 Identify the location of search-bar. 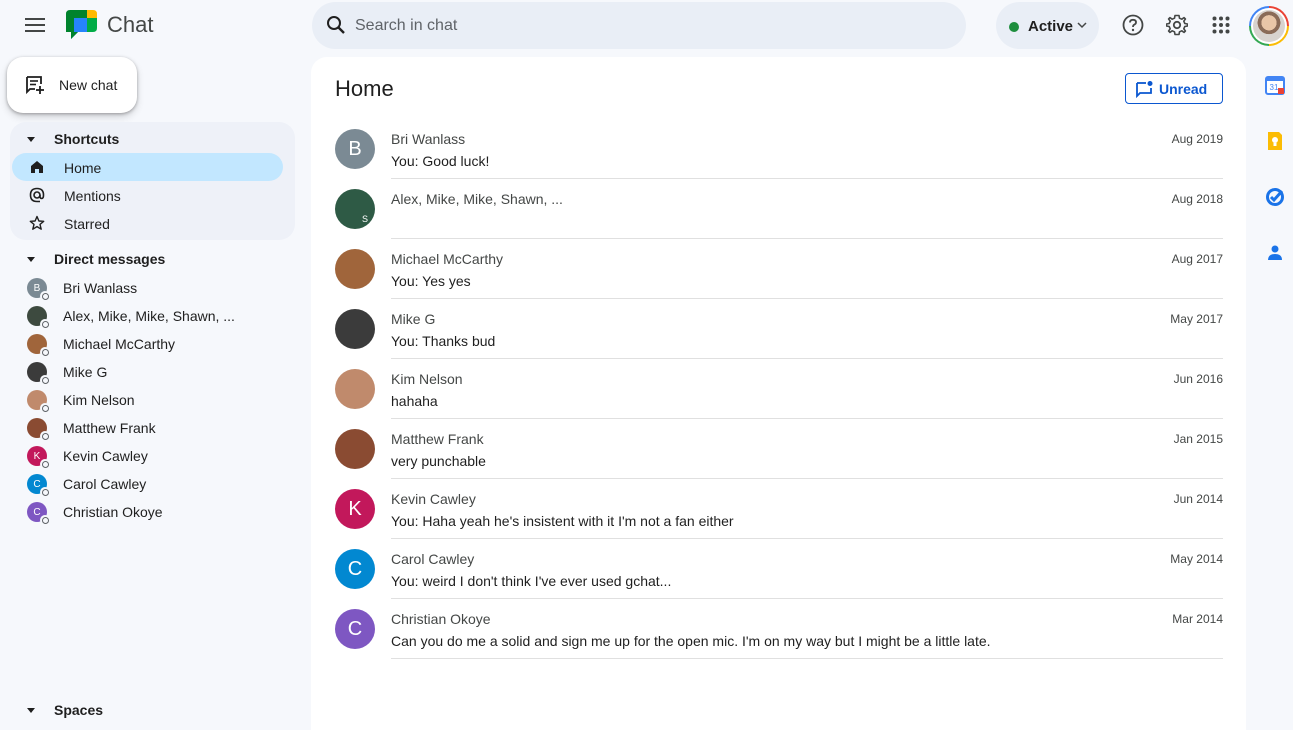
(639, 25).